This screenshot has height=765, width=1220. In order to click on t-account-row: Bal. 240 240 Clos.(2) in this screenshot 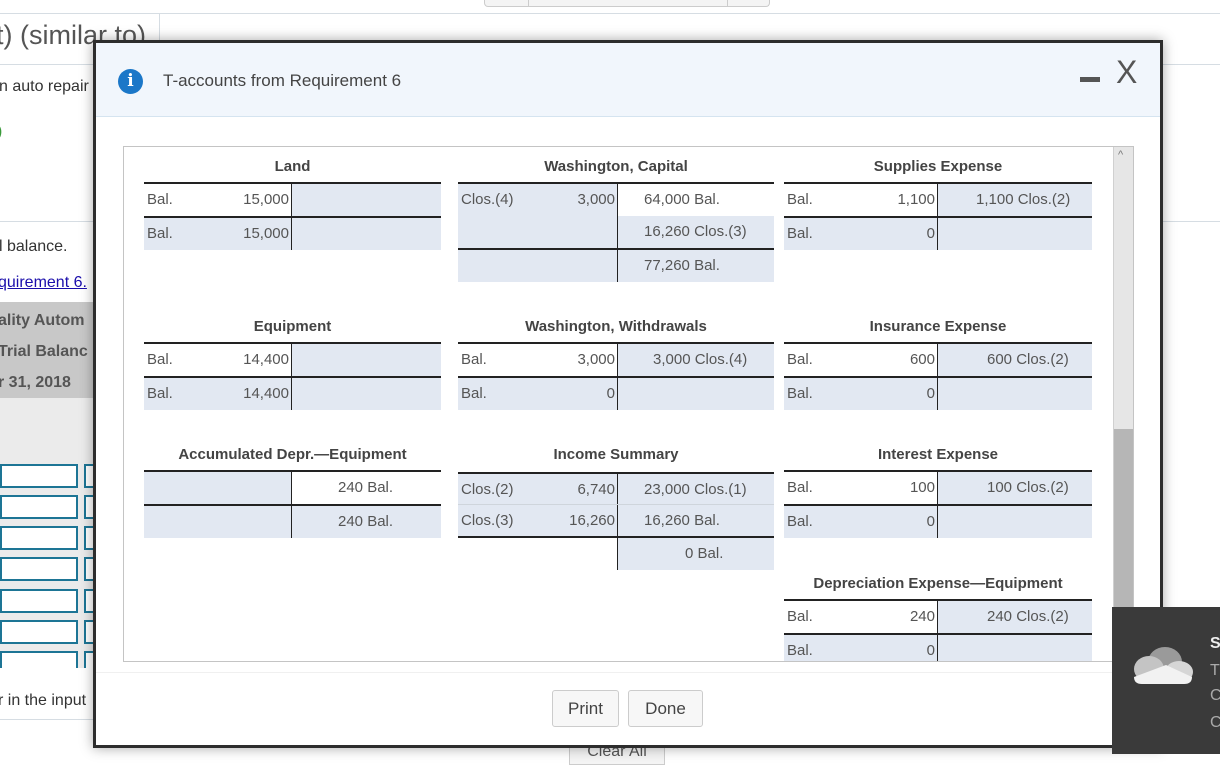, I will do `click(938, 617)`.